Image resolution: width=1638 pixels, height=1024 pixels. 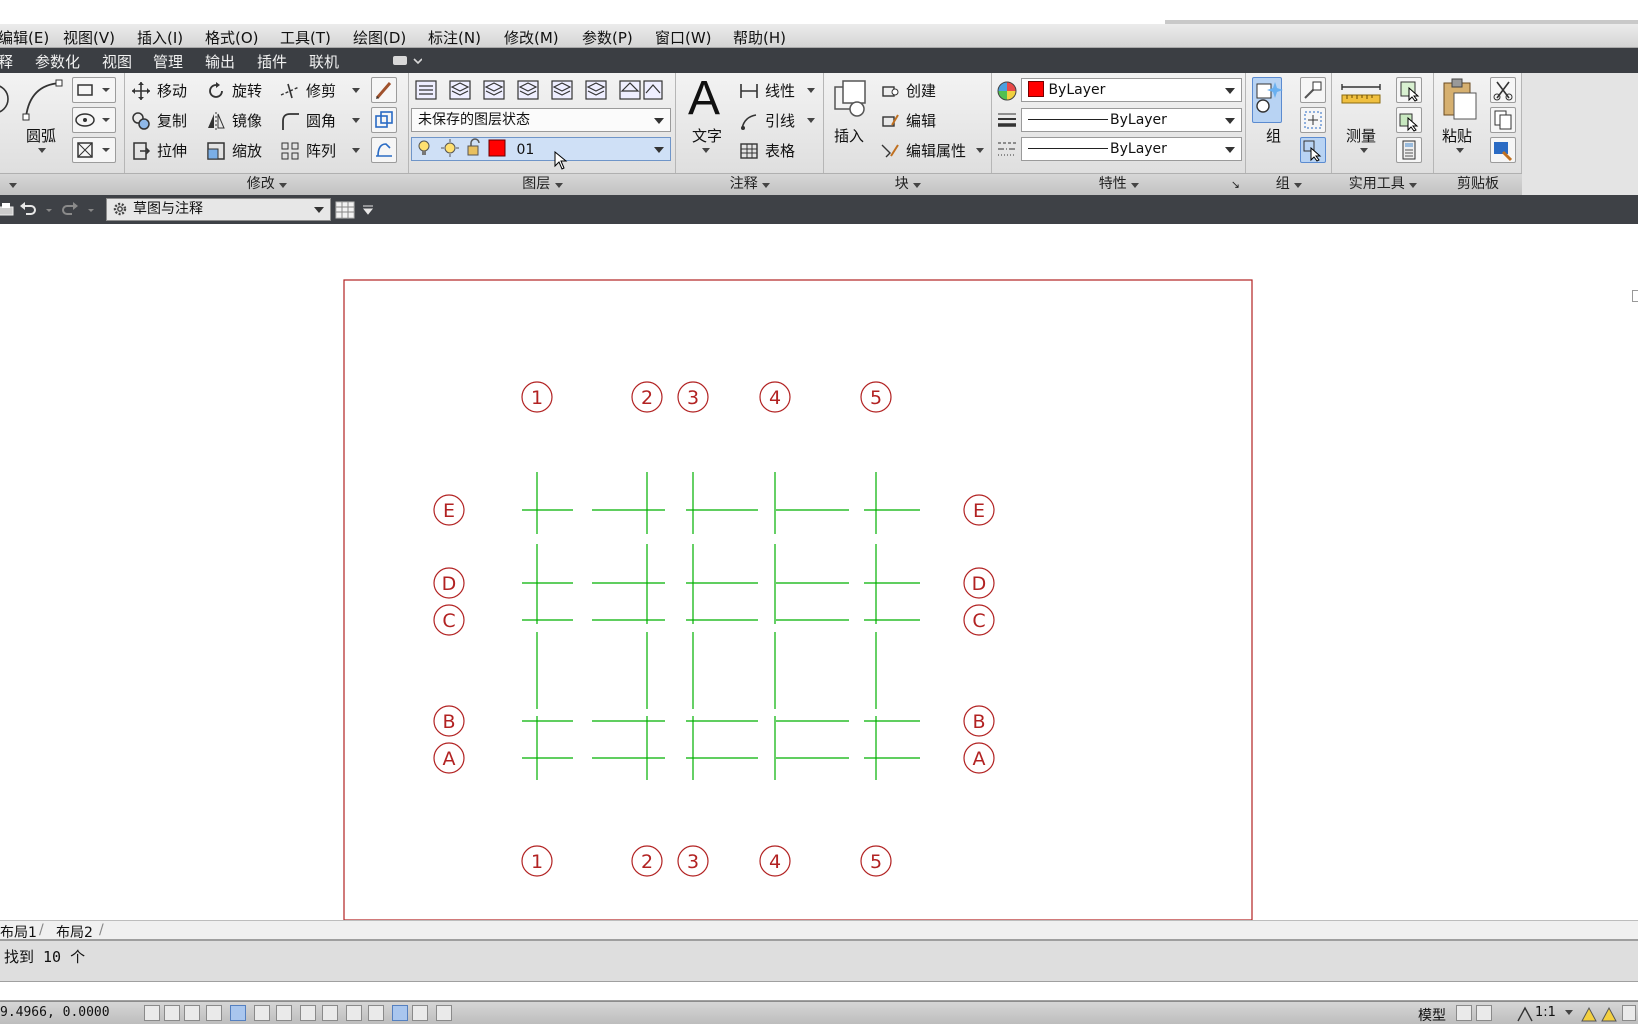 I want to click on paste-label: 粘贴, so click(x=1457, y=135).